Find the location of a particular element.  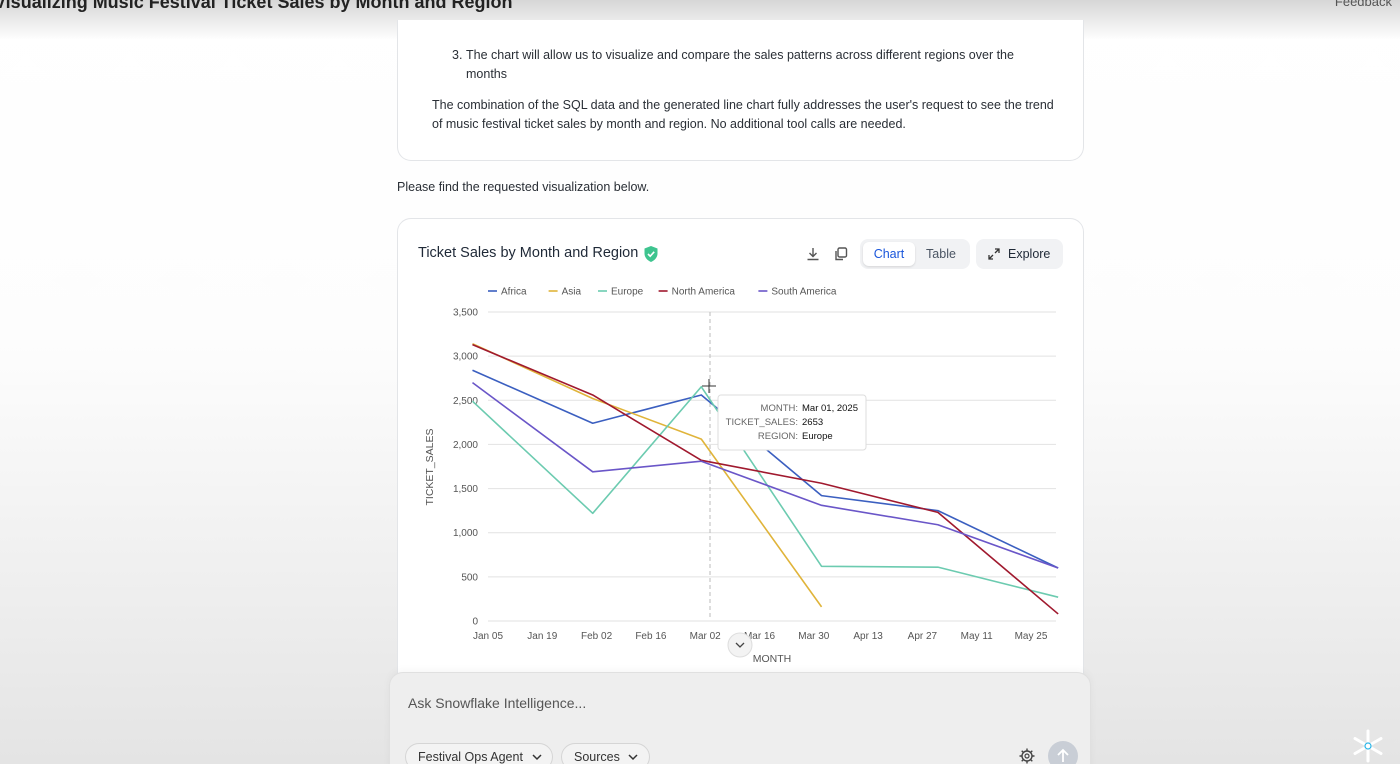

x-tick-label: Mar 30 is located at coordinates (814, 636).